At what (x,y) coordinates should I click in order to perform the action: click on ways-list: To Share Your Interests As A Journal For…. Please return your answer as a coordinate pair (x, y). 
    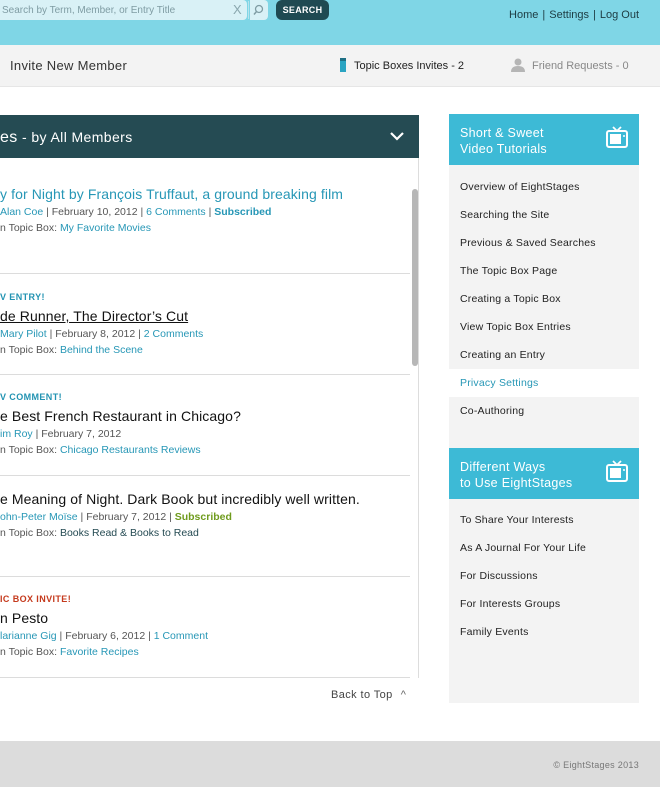
    Looking at the image, I should click on (544, 576).